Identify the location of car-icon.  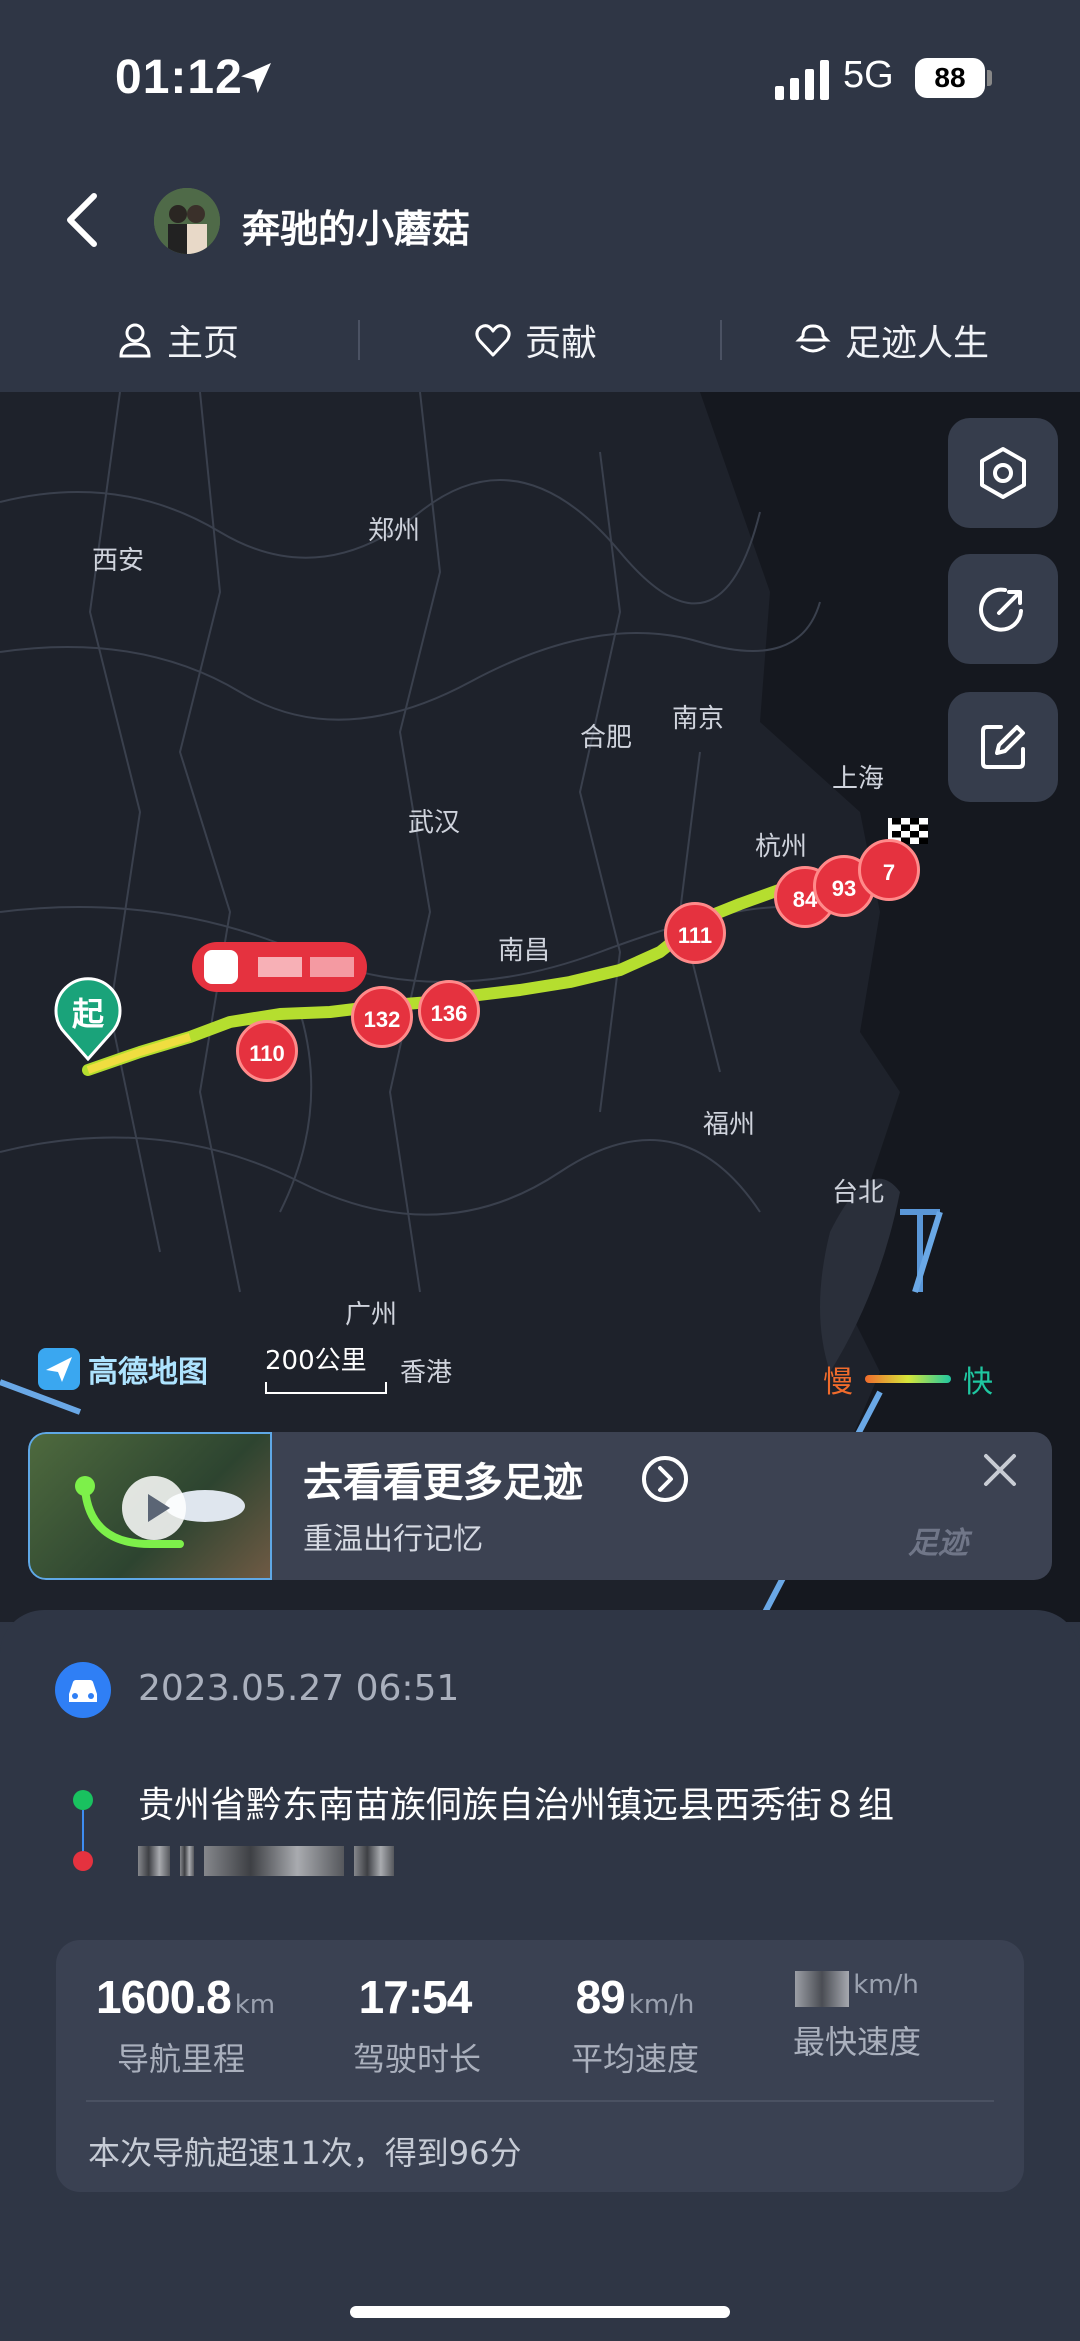
(83, 1690).